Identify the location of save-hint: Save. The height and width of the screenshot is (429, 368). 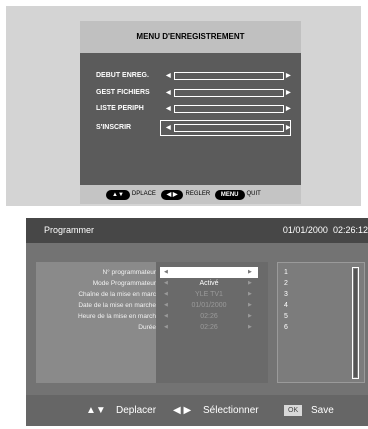
(322, 410).